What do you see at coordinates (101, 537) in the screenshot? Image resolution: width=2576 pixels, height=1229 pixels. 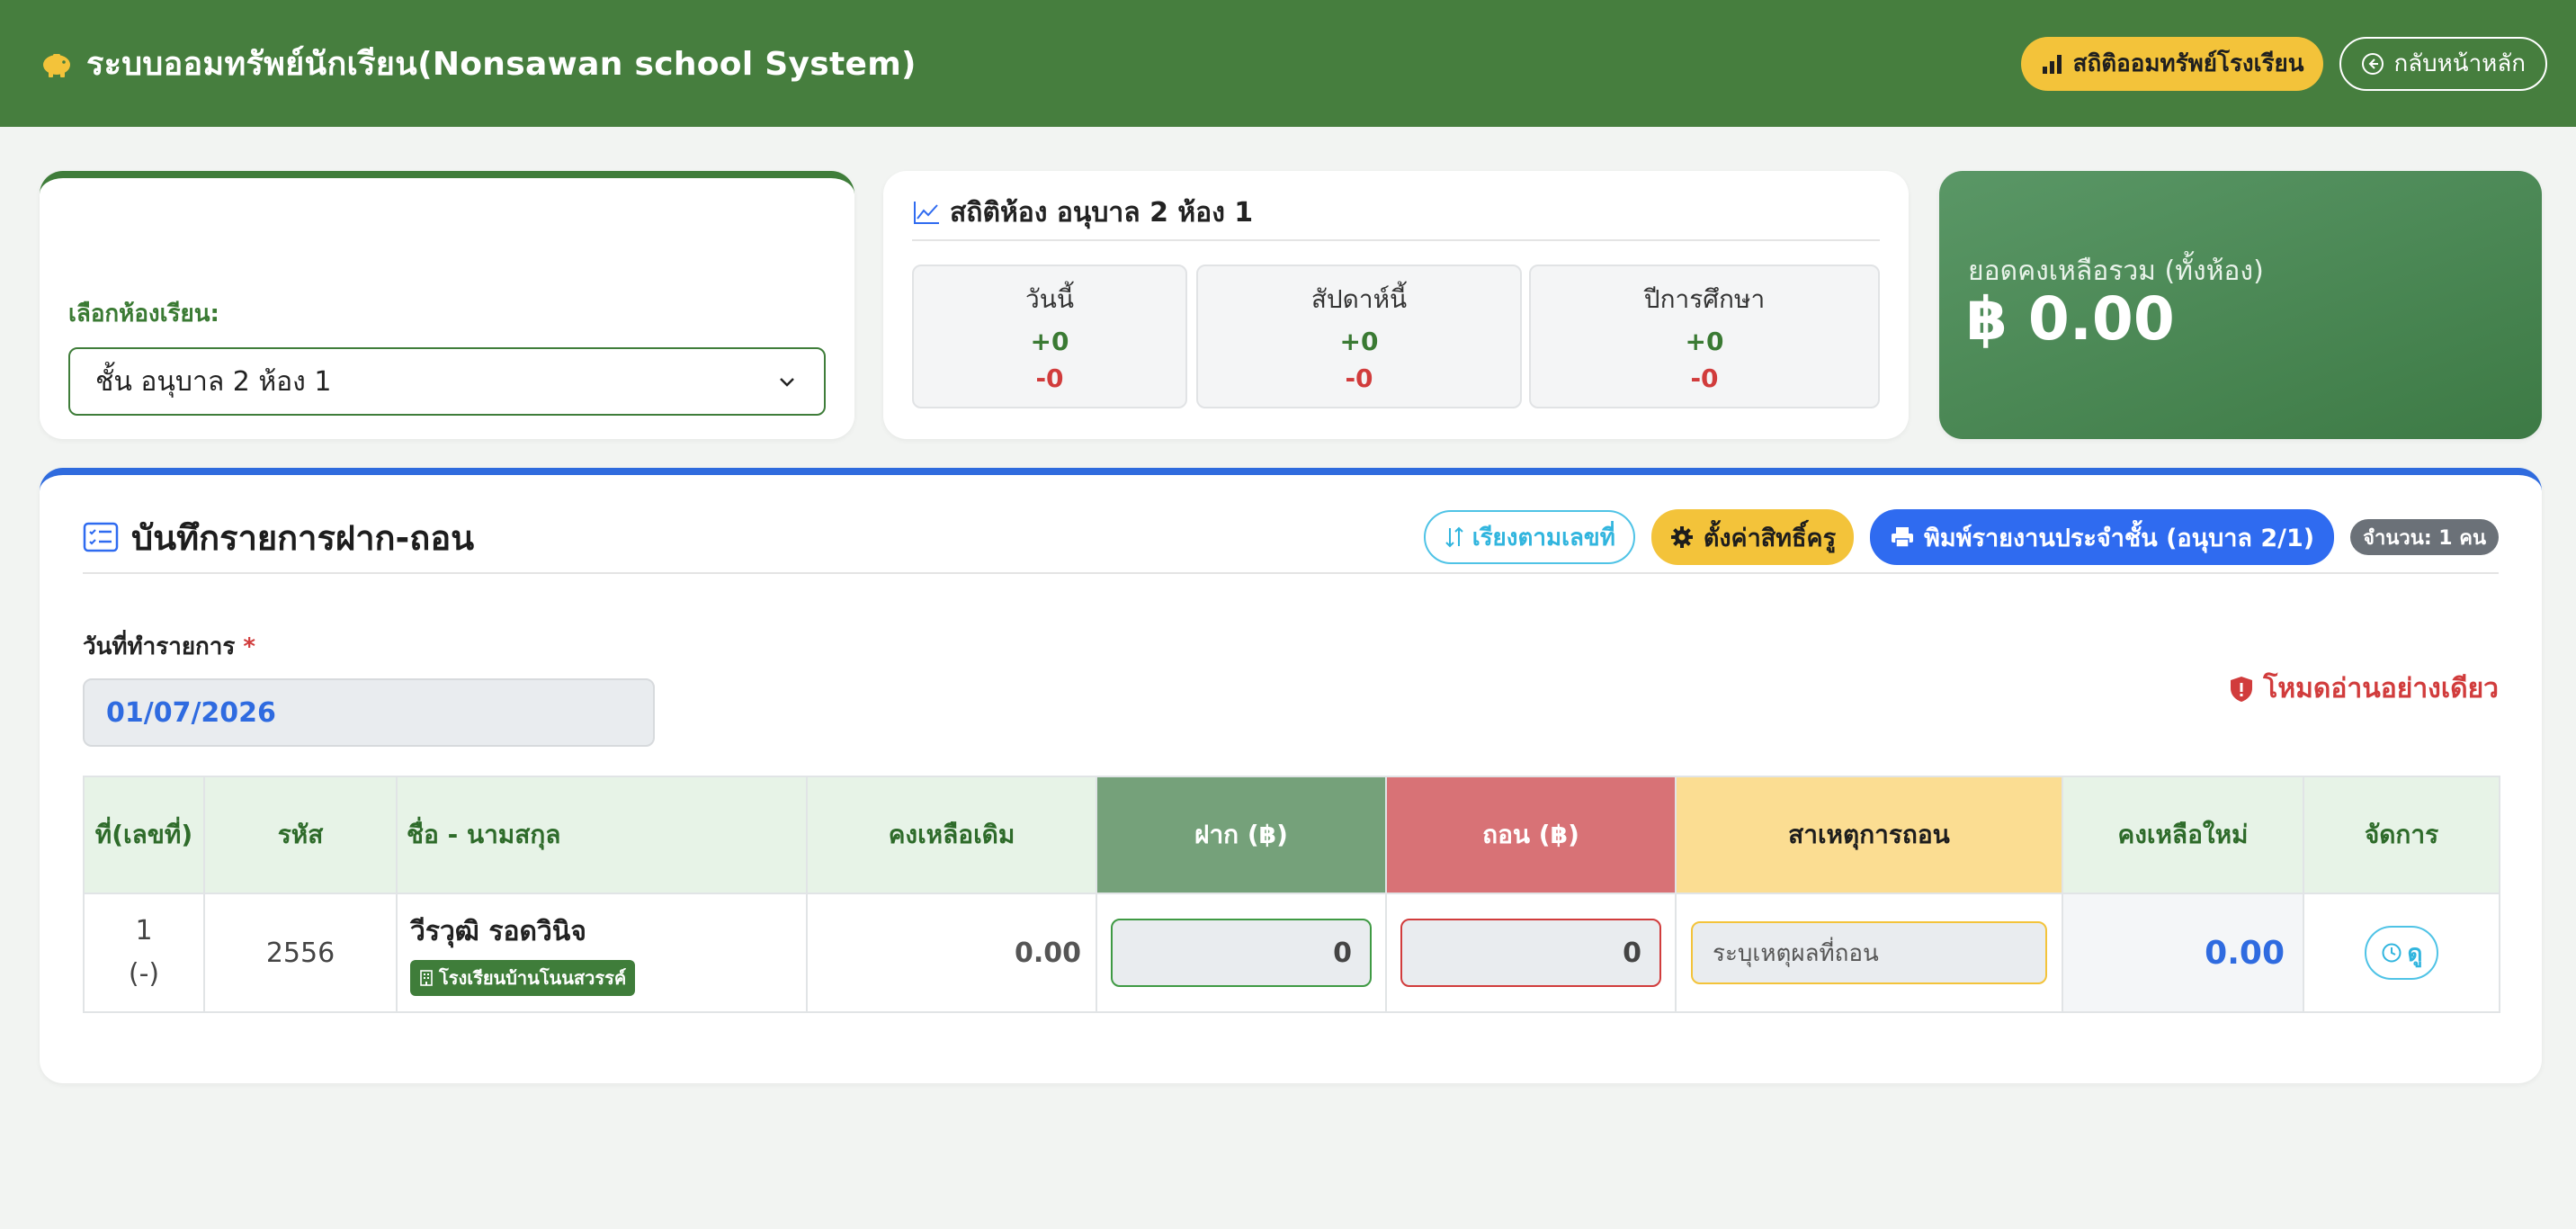 I see `list-check-icon` at bounding box center [101, 537].